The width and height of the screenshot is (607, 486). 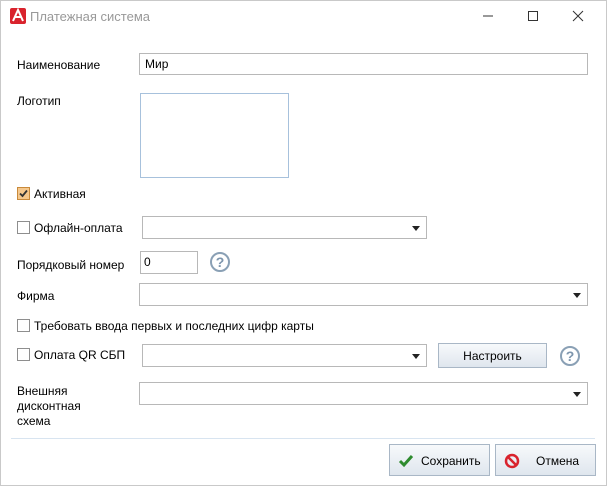 I want to click on discount-scheme-label-line: дисконтная, so click(x=49, y=406).